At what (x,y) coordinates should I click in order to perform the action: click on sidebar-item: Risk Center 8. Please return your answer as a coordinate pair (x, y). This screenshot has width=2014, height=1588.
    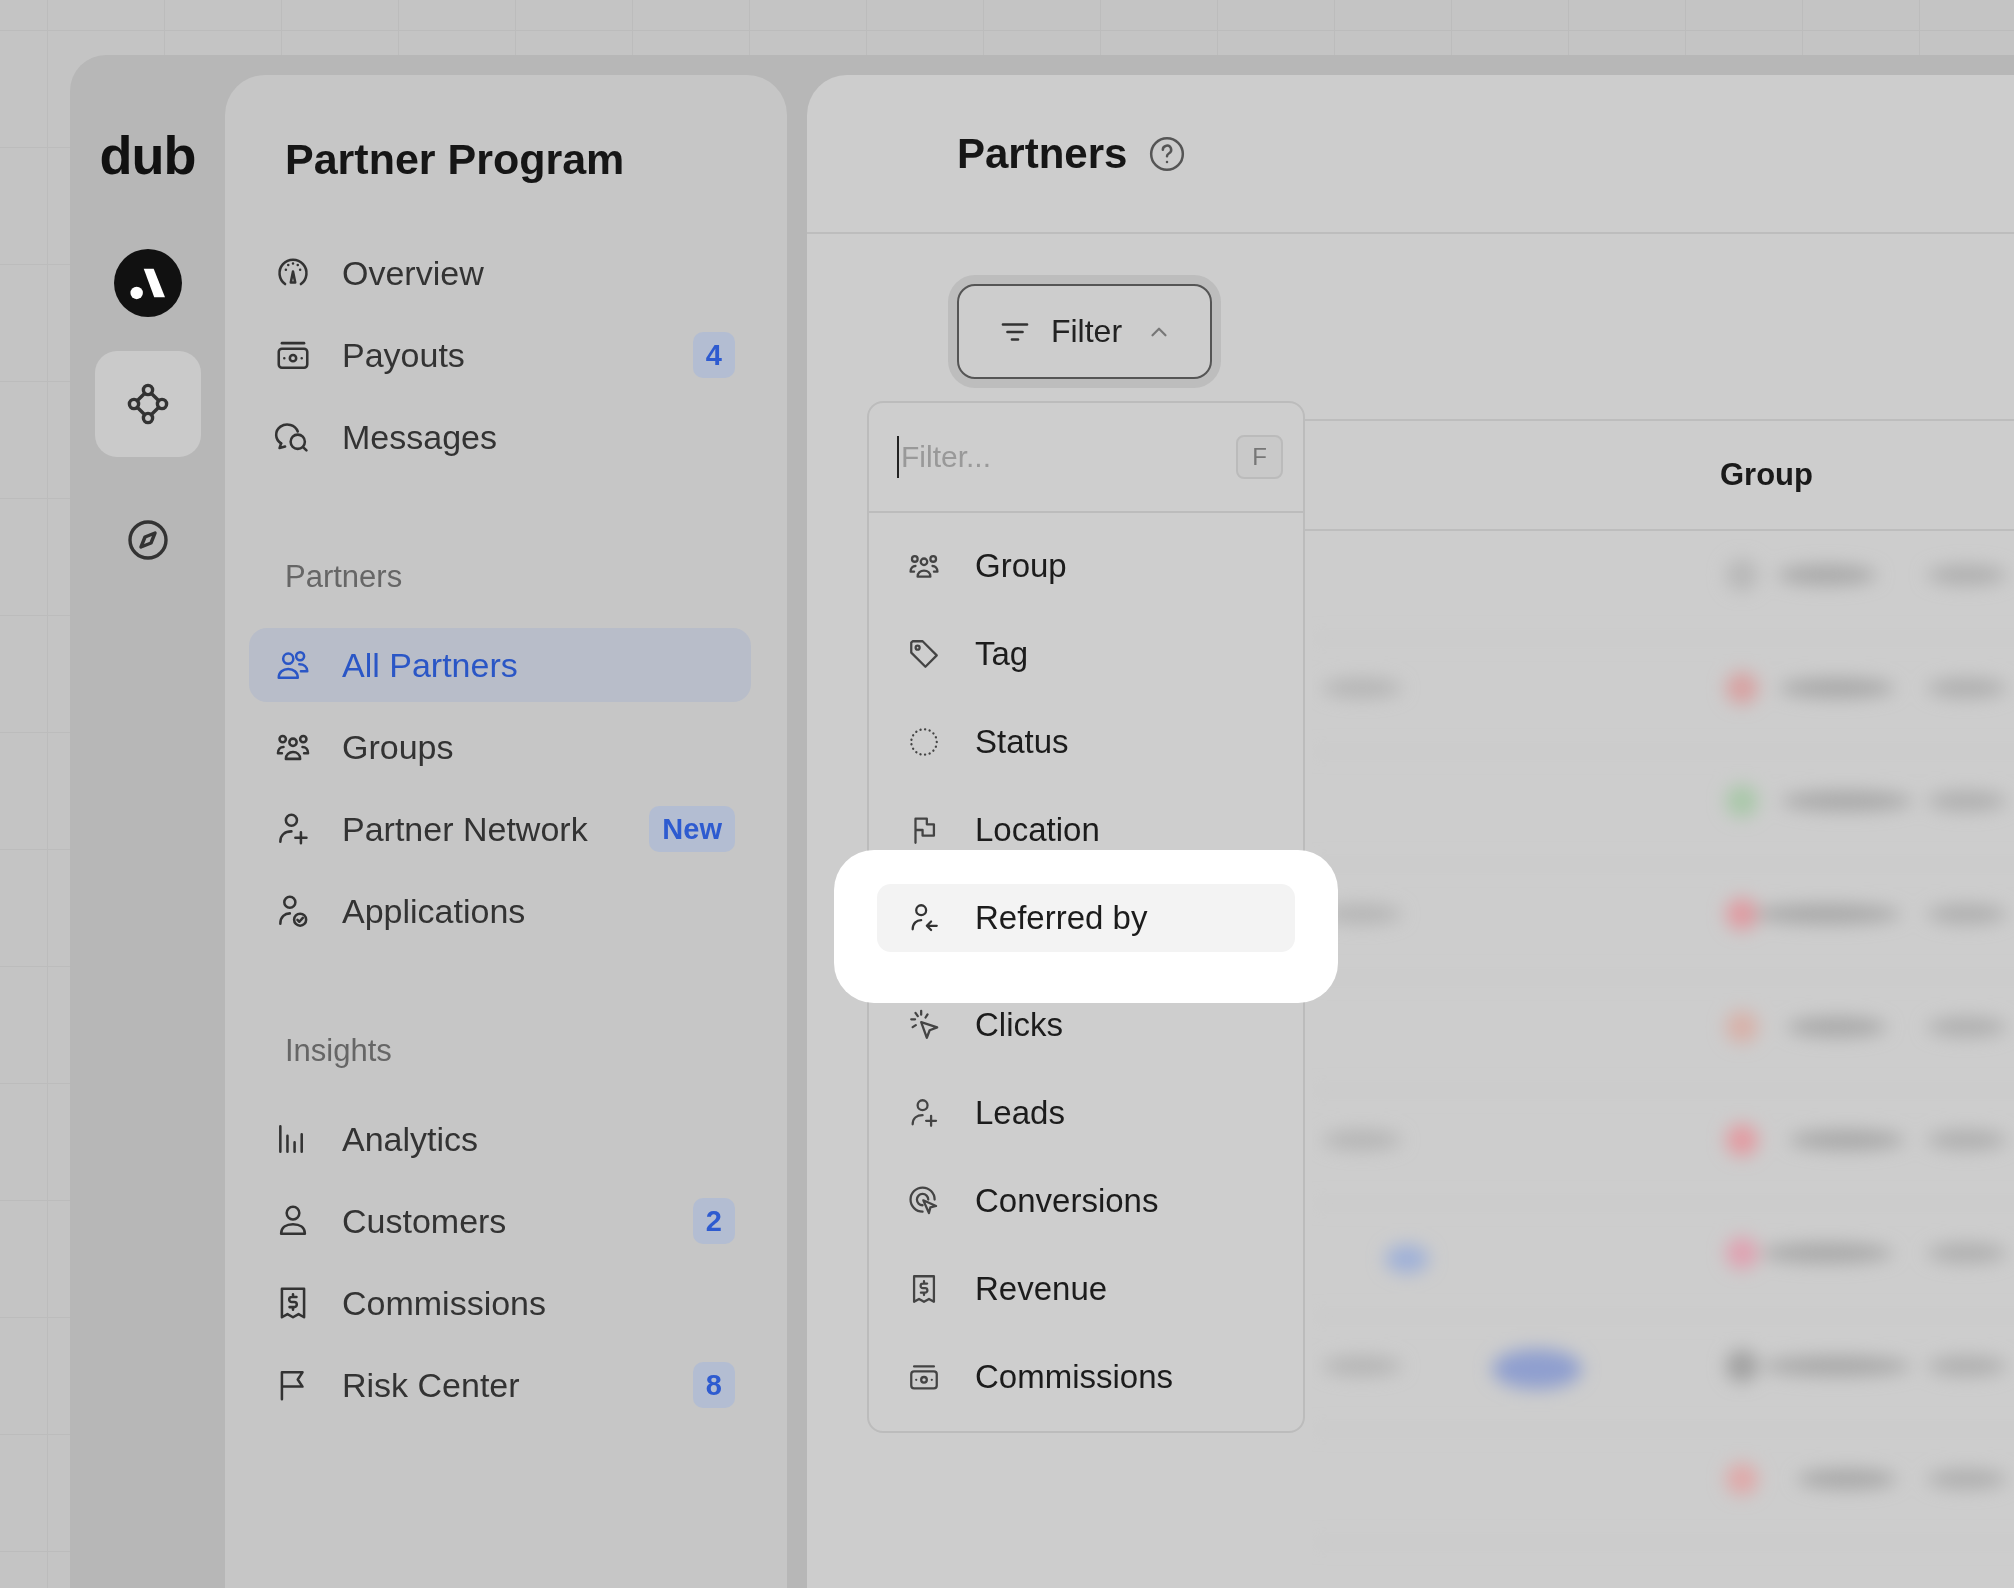
    Looking at the image, I should click on (500, 1385).